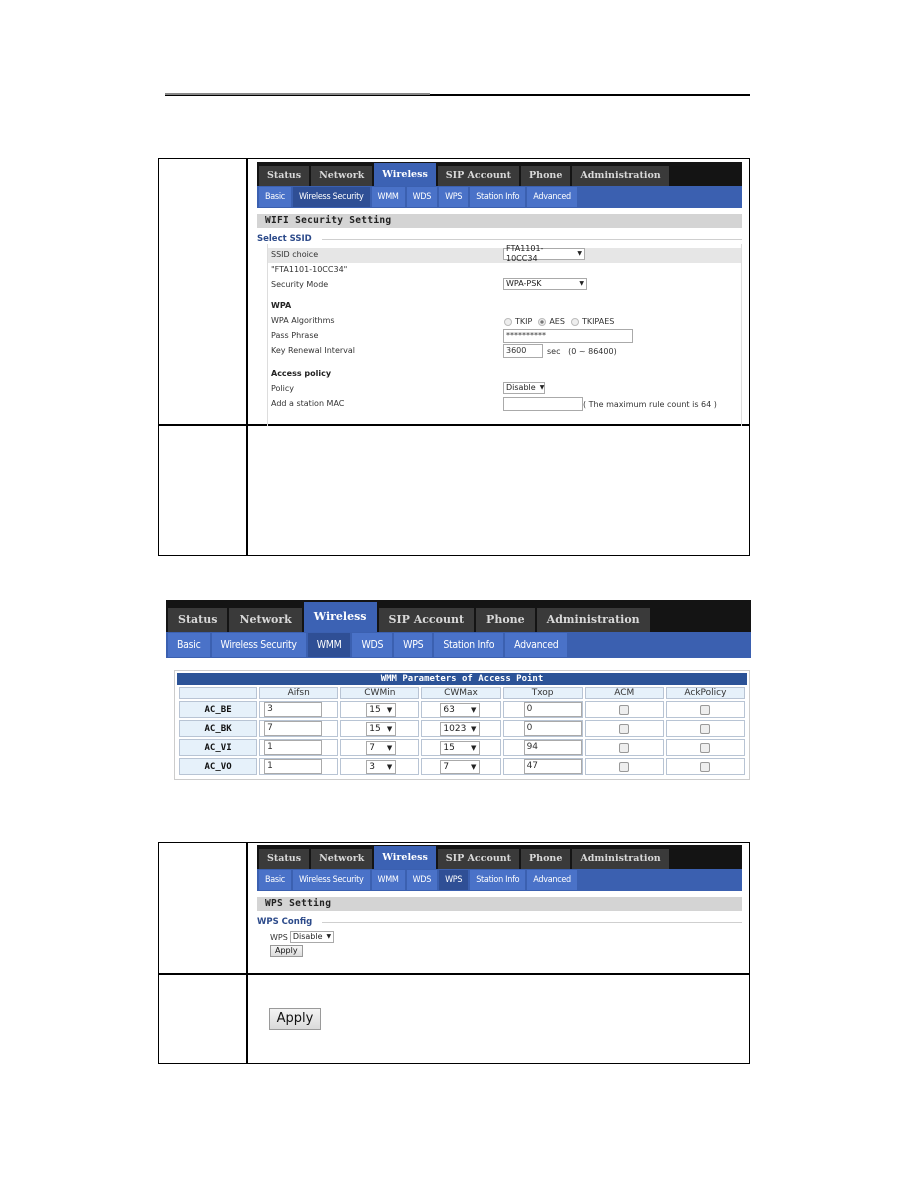 This screenshot has height=1188, width=918. I want to click on ssid-choice-label: SSID choice, so click(295, 254).